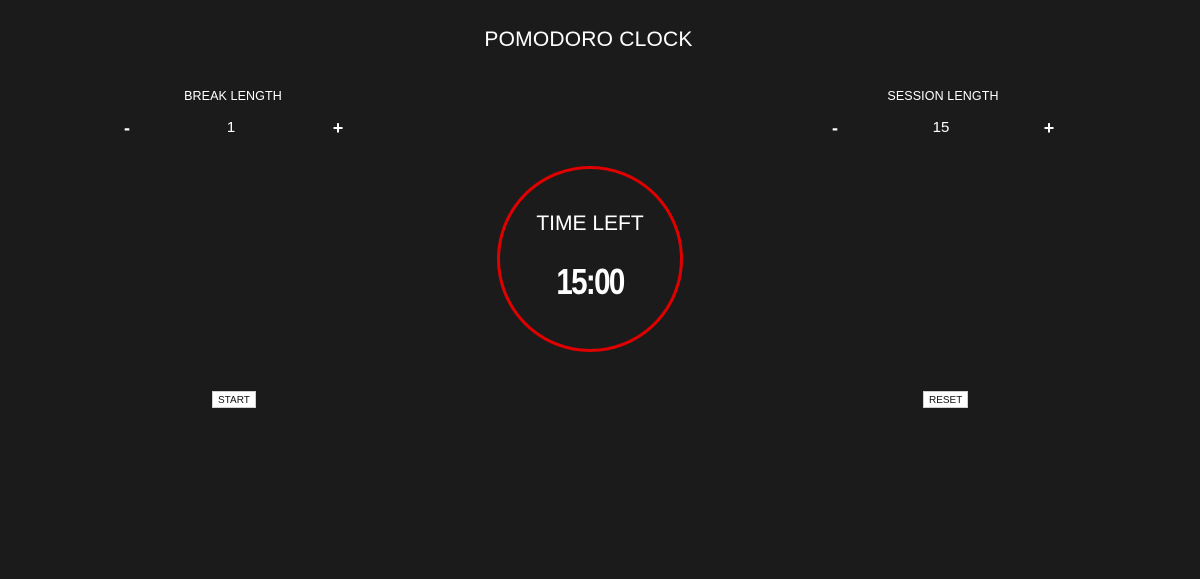 This screenshot has width=1200, height=579. Describe the element at coordinates (941, 127) in the screenshot. I see `session-length-value: 15` at that location.